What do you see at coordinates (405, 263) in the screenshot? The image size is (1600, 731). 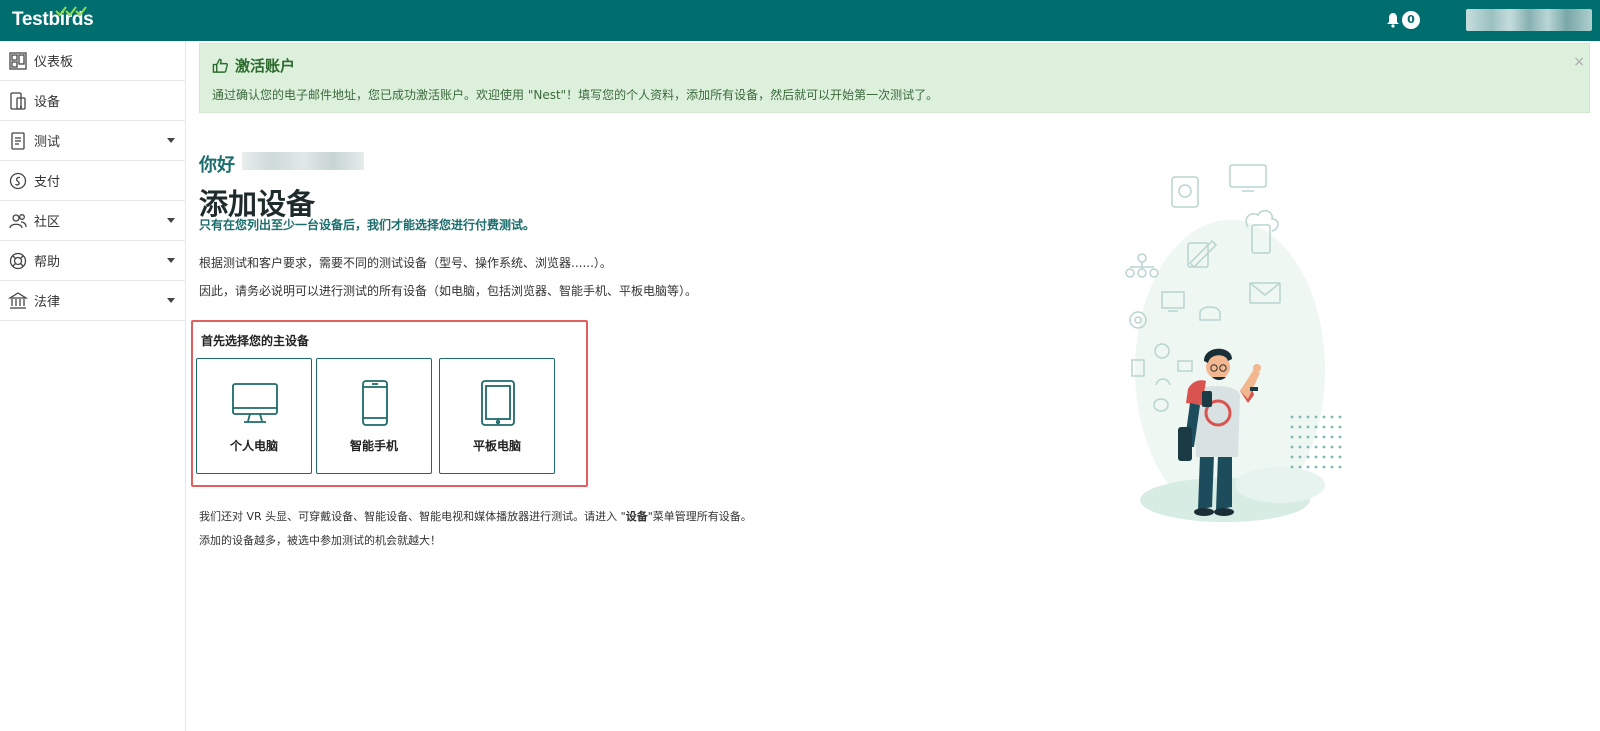 I see `info-paragraph-1: 根据测试和客户要求，需要不同的测试设备（型号、操作系统、浏览器......）。` at bounding box center [405, 263].